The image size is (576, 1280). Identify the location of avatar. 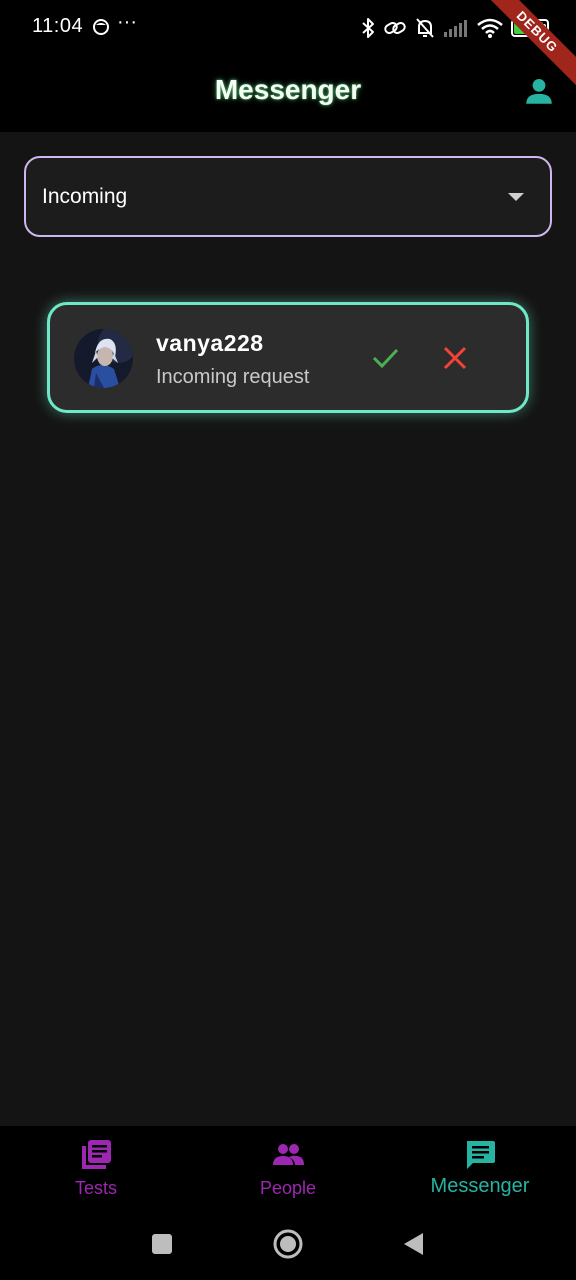
(103, 358).